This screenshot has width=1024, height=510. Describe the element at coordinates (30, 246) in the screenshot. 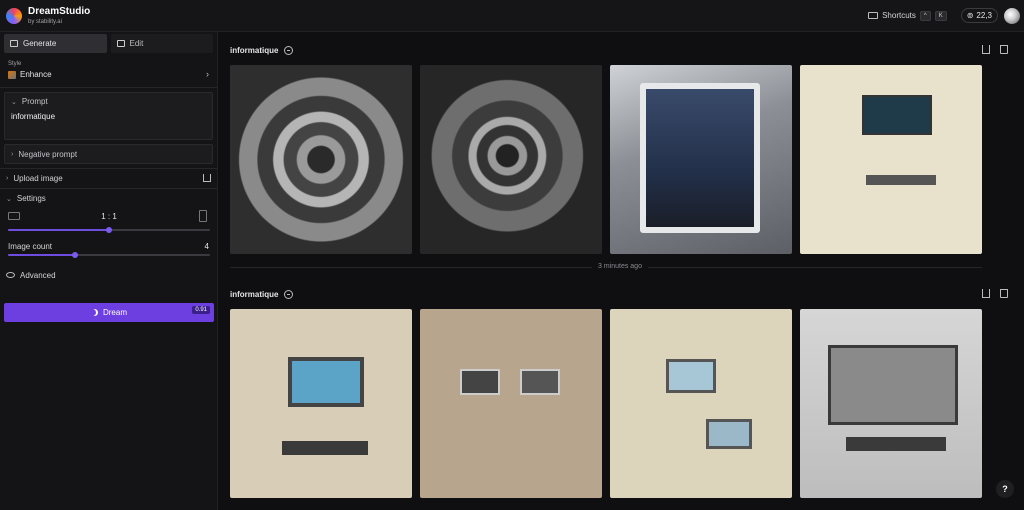

I see `image-count-label: Image count` at that location.